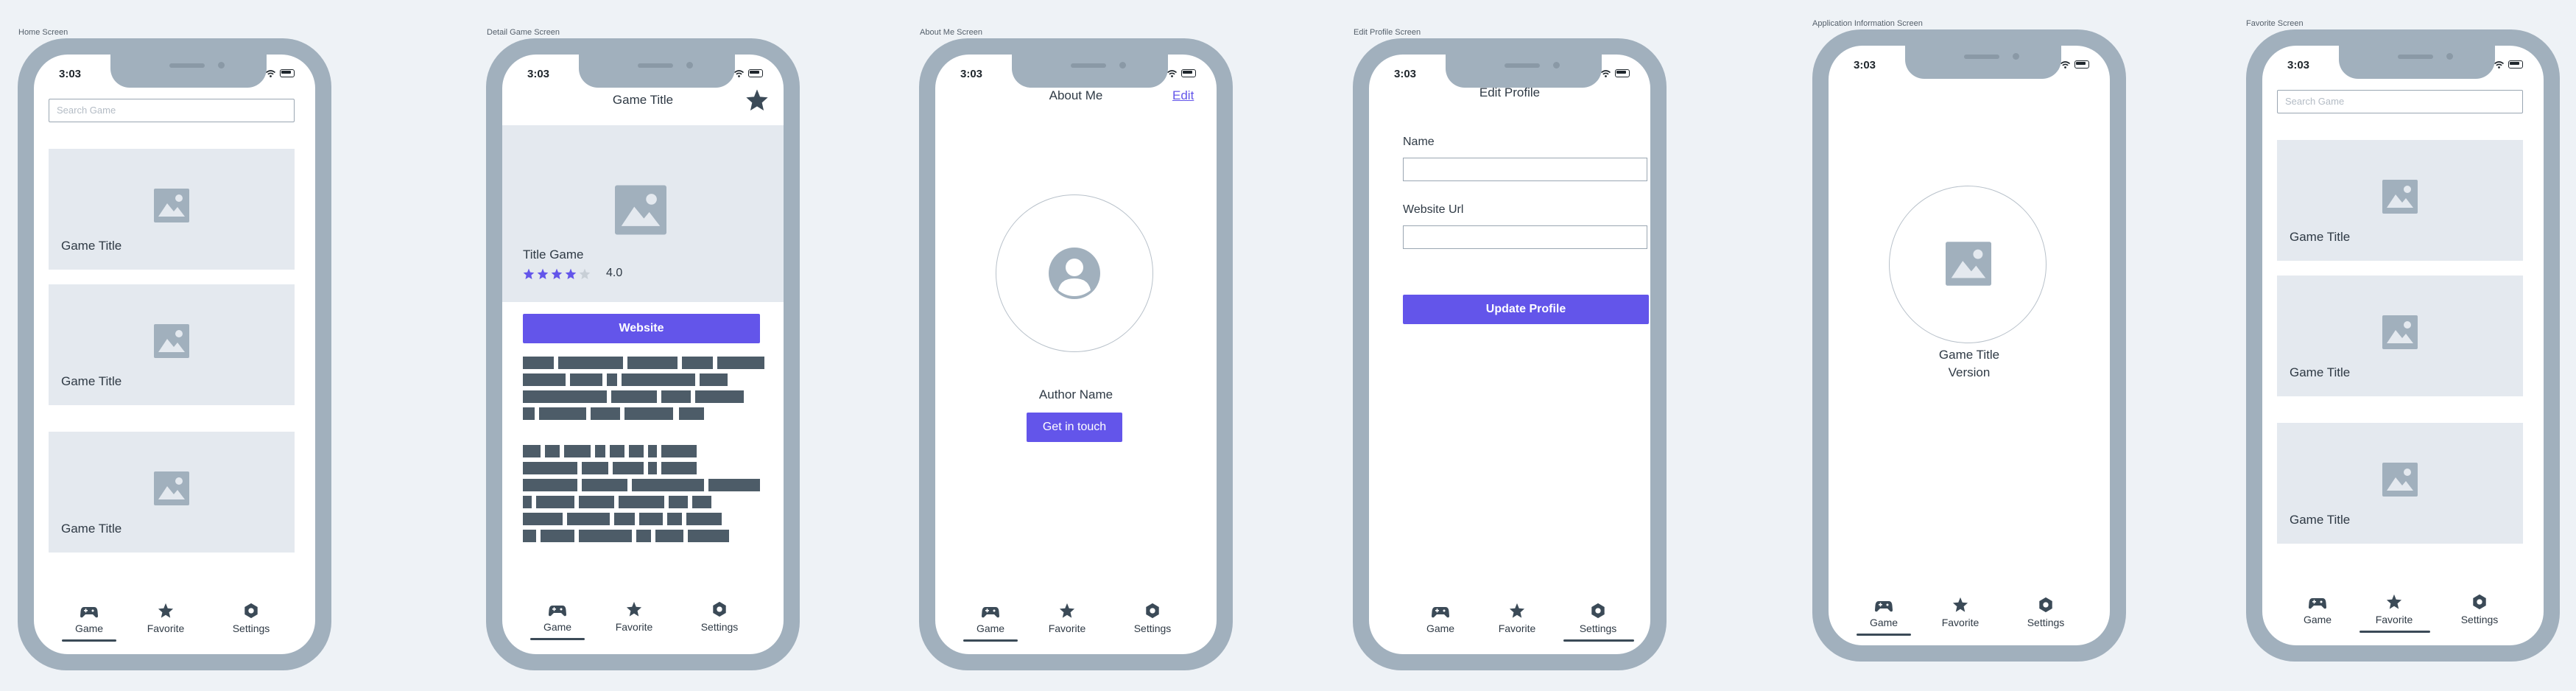 Image resolution: width=2576 pixels, height=691 pixels. I want to click on gamepad-icon, so click(2317, 603).